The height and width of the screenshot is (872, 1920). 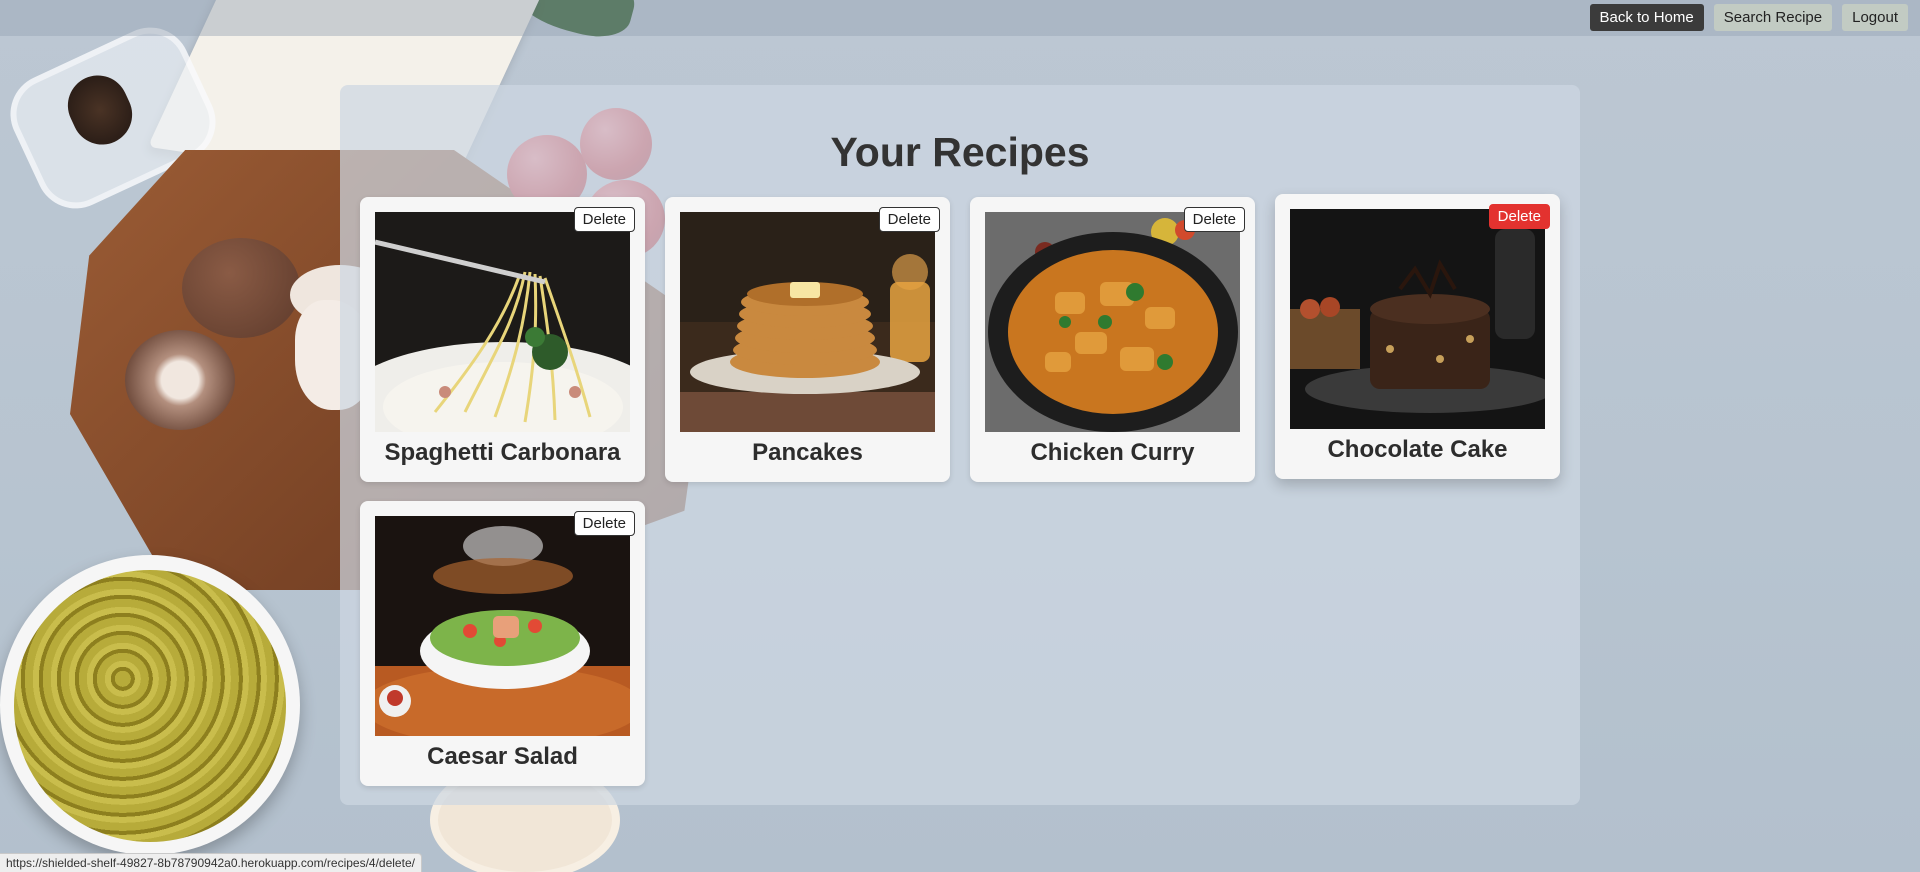 I want to click on back-to-home-button: Back to Home, so click(x=1646, y=17).